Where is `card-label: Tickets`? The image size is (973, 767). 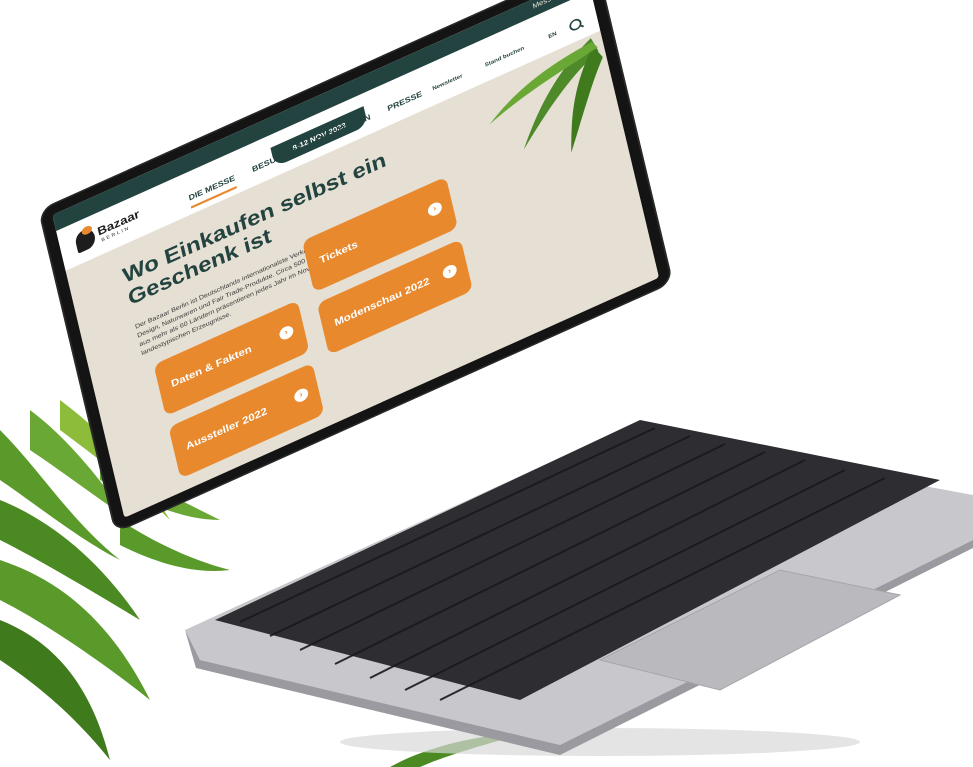
card-label: Tickets is located at coordinates (338, 251).